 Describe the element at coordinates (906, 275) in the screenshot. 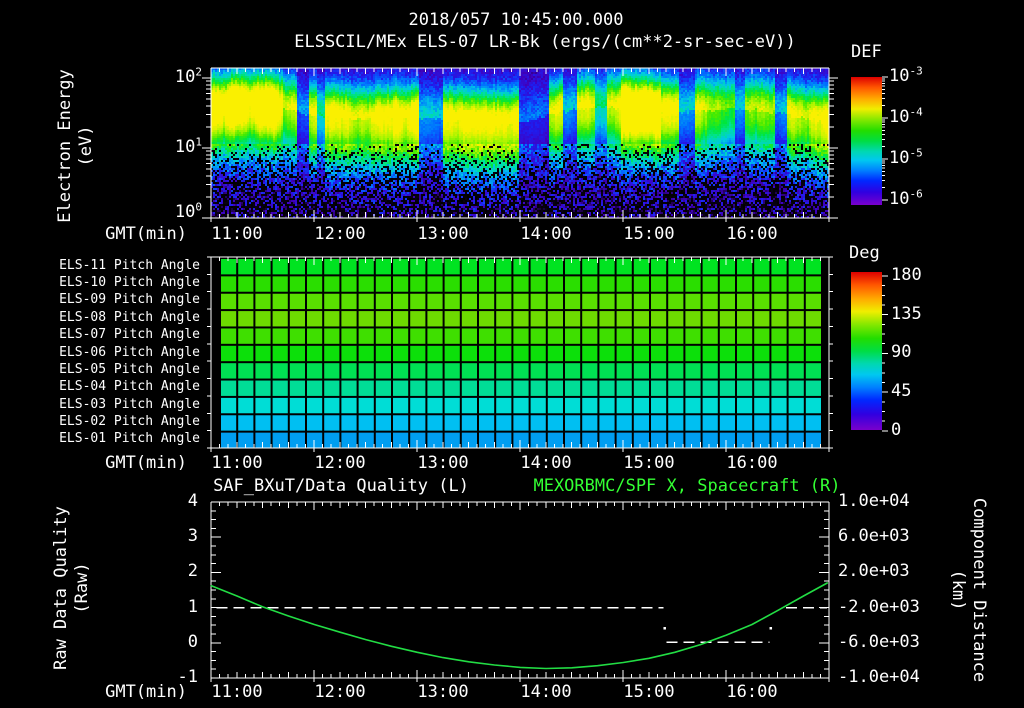

I see `deg-colorbar-tick-label: 180` at that location.